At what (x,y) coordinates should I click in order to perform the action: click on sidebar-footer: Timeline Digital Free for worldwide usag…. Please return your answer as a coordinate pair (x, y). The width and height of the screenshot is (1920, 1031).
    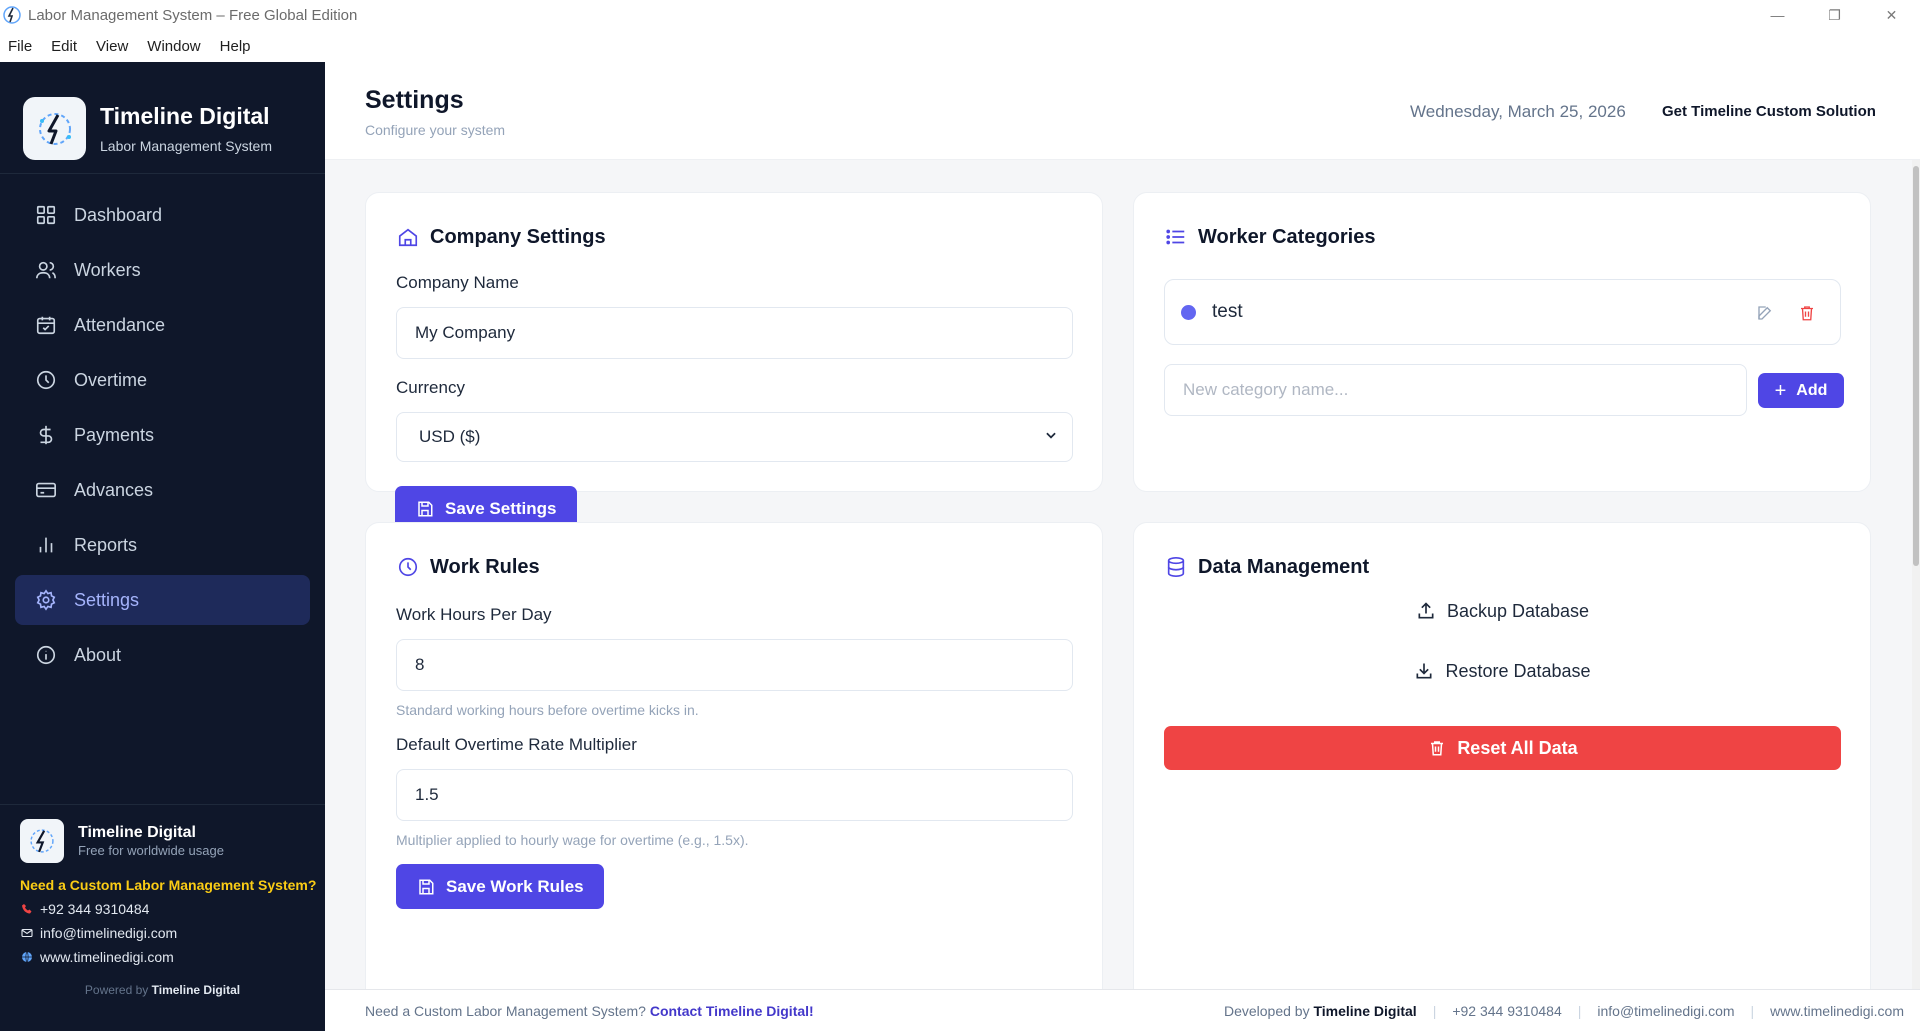
    Looking at the image, I should click on (162, 900).